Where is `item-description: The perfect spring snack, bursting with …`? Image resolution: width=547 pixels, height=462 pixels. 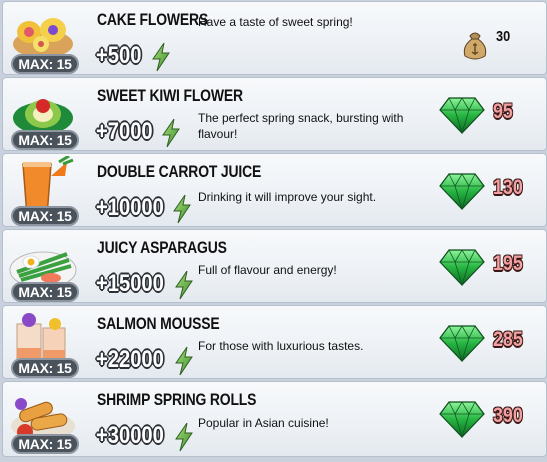
item-description: The perfect spring snack, bursting with … is located at coordinates (301, 126).